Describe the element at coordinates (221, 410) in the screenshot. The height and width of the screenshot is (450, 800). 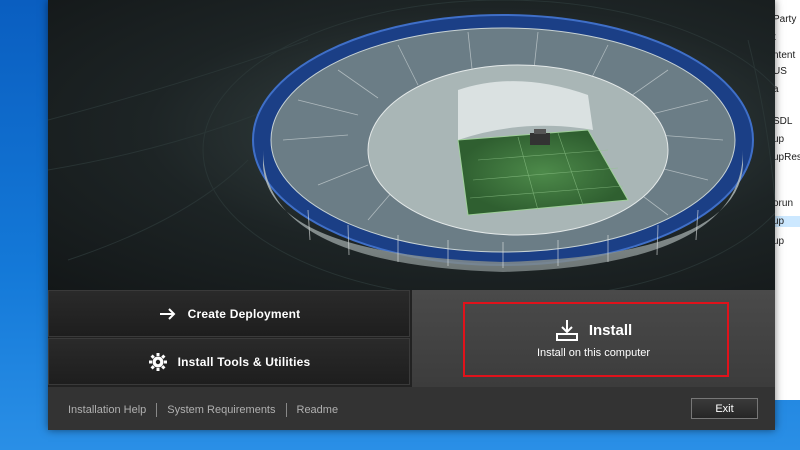
I see `system-requirements-link: System Requirements` at that location.